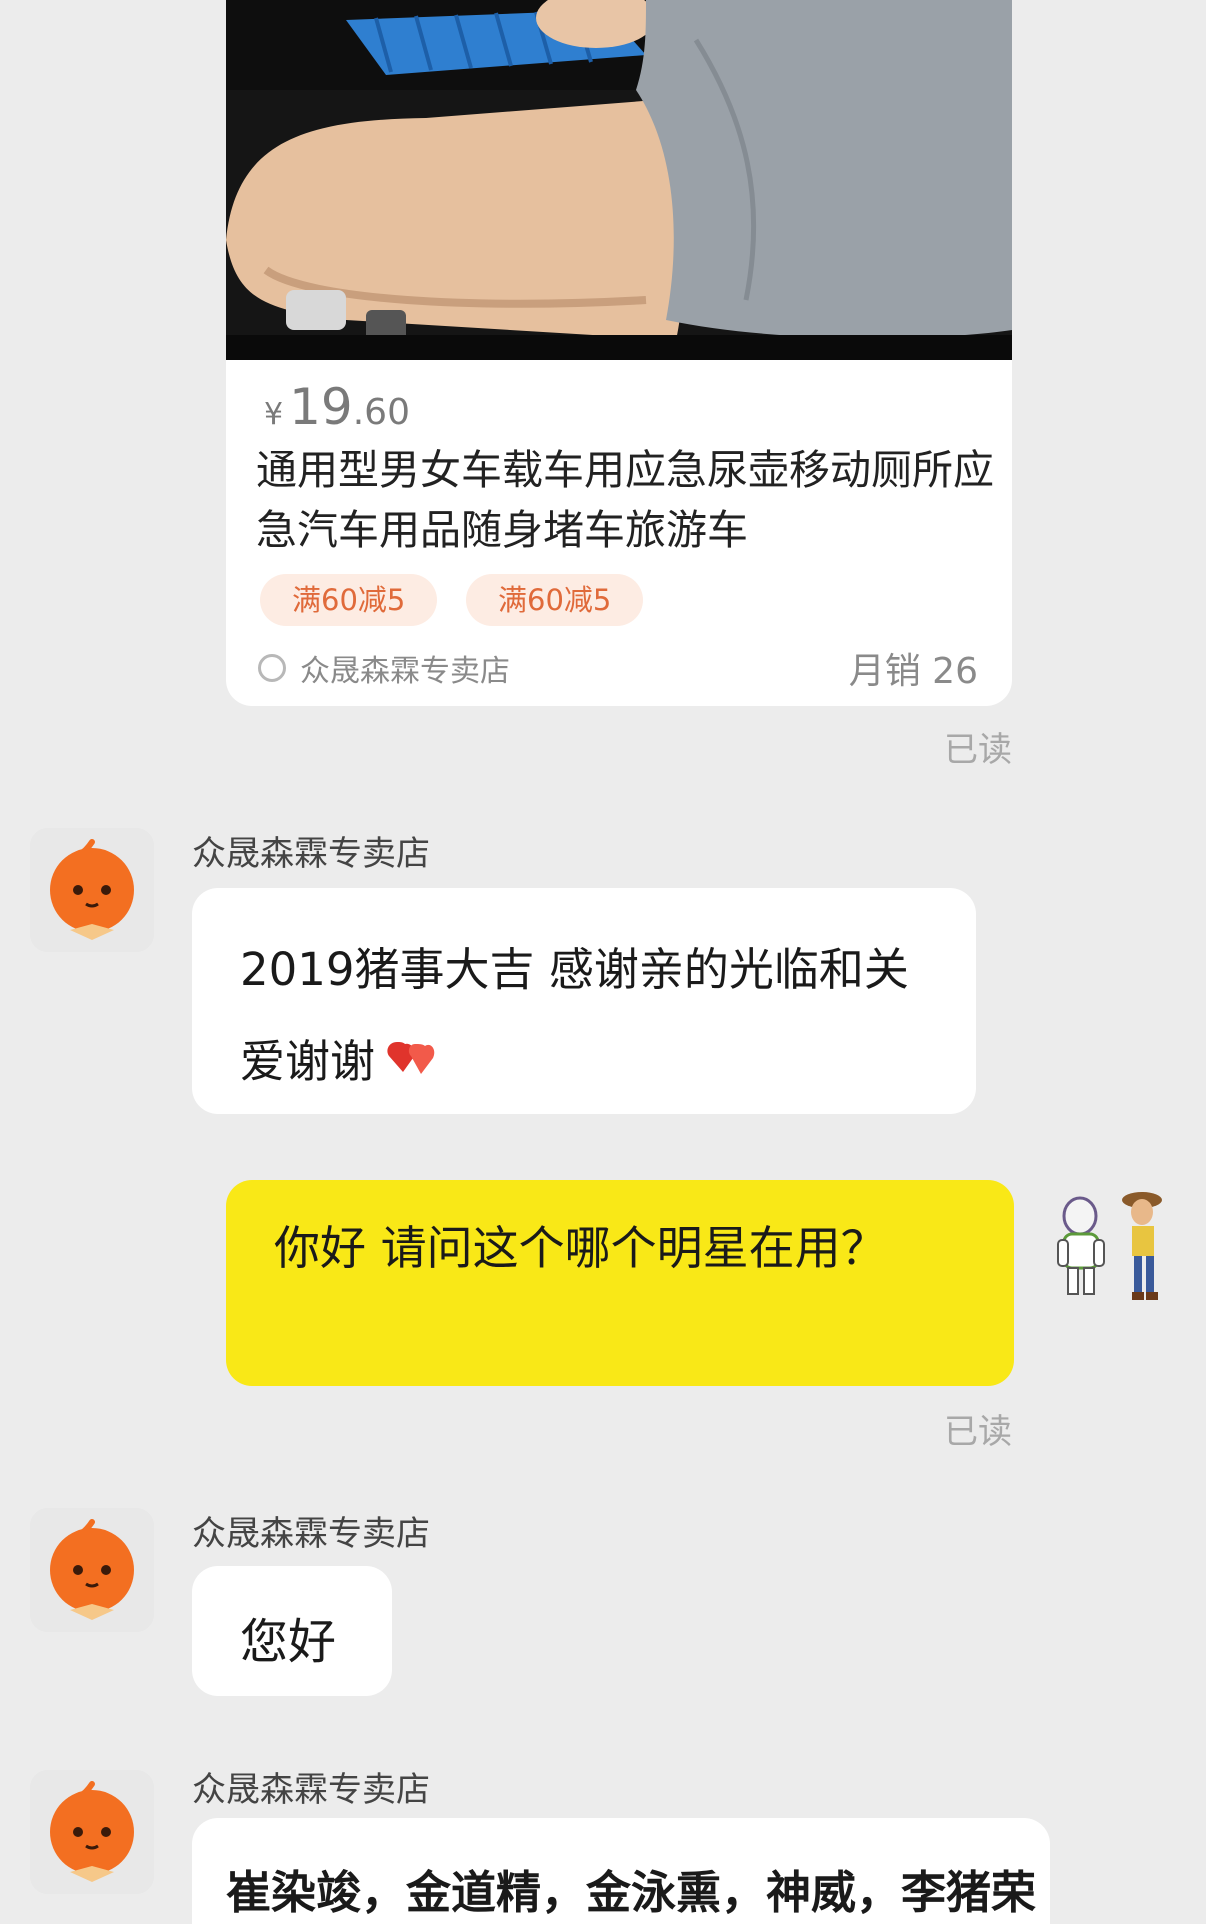 This screenshot has width=1206, height=1924. I want to click on message-text: 你好 请问这个哪个明星在用？, so click(580, 1248).